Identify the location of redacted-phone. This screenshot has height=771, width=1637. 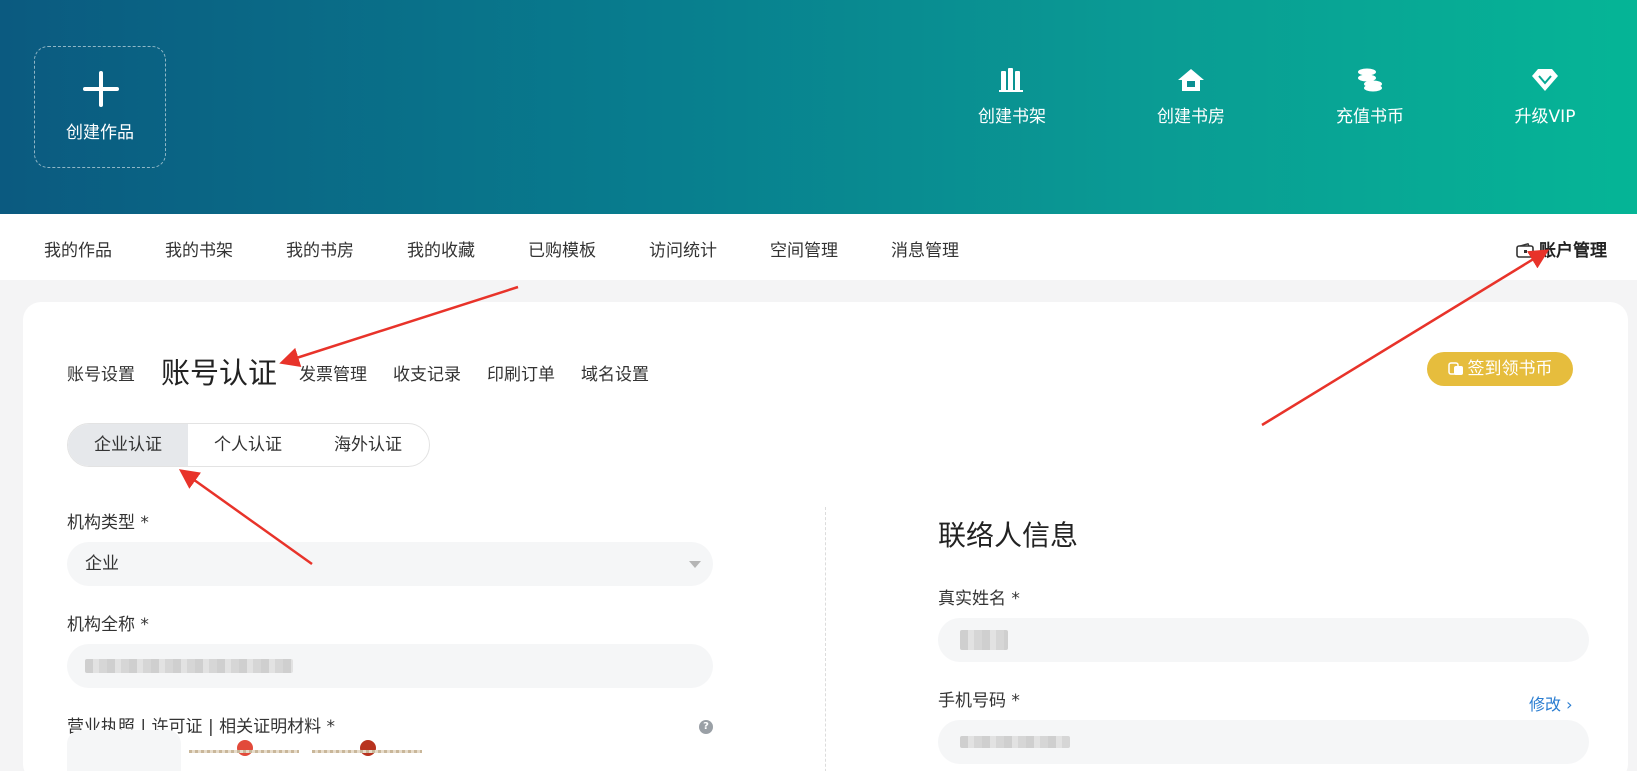
(1015, 742).